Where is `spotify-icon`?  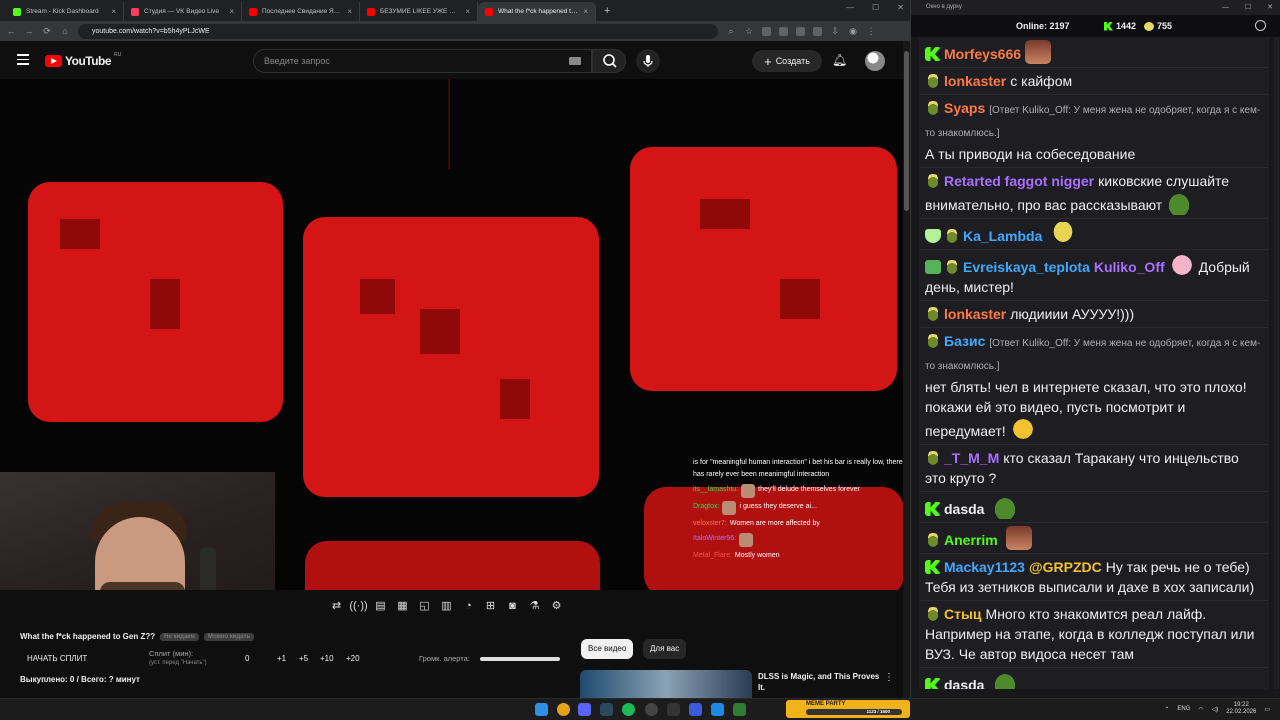 spotify-icon is located at coordinates (628, 709).